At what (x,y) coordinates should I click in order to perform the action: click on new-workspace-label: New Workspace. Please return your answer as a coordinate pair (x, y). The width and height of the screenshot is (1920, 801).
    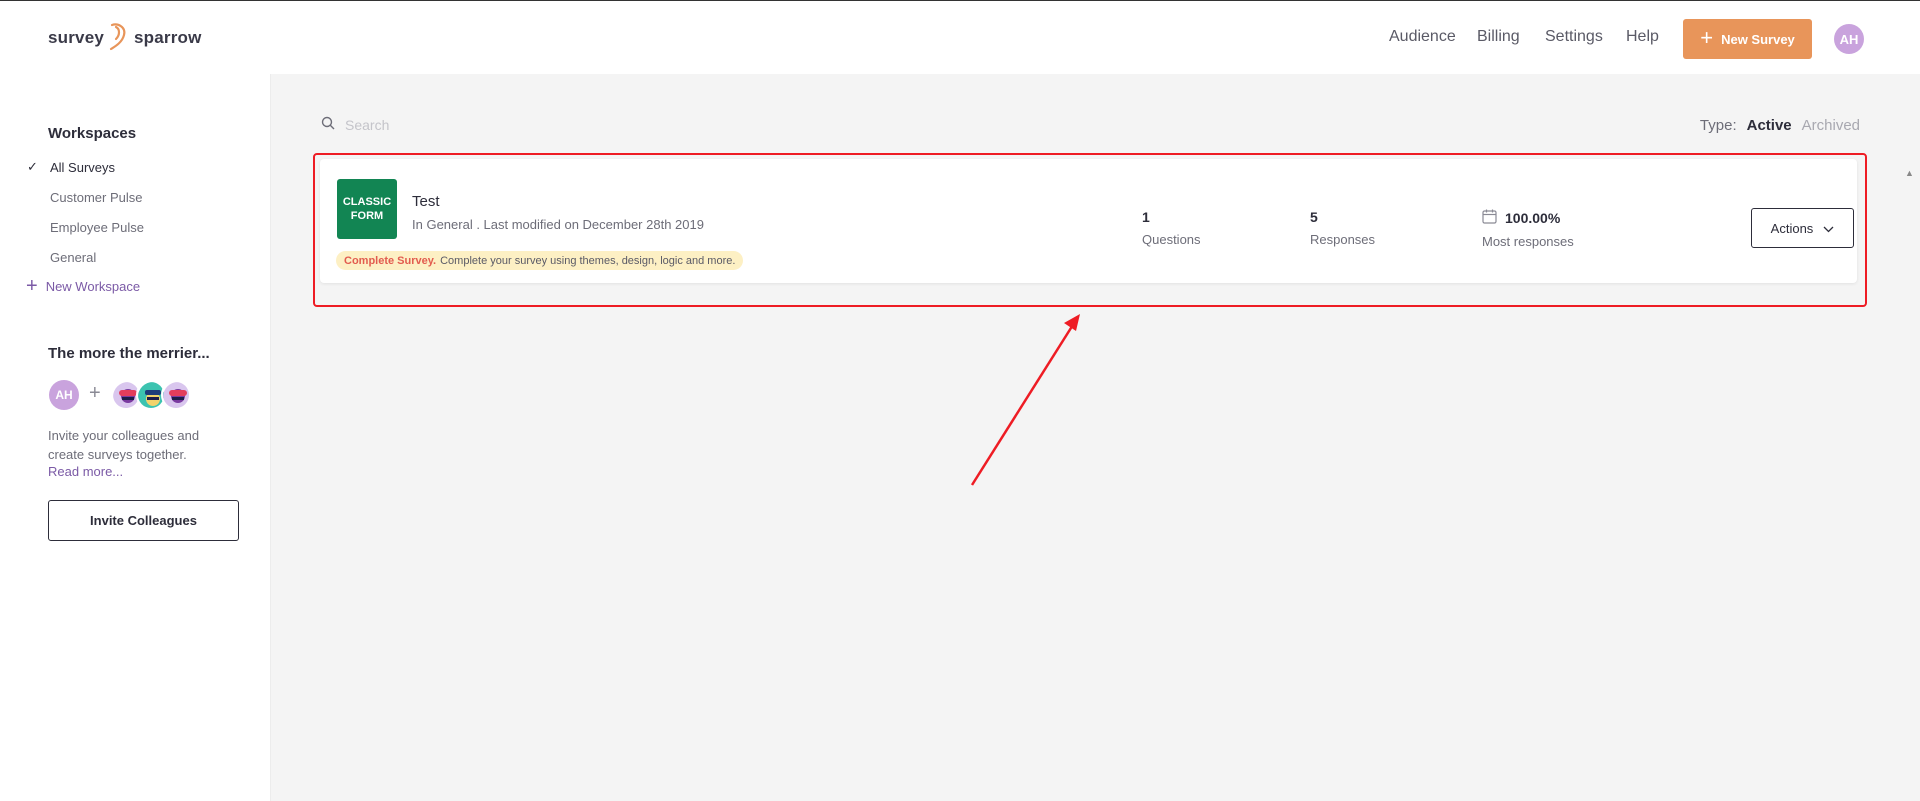
    Looking at the image, I should click on (93, 286).